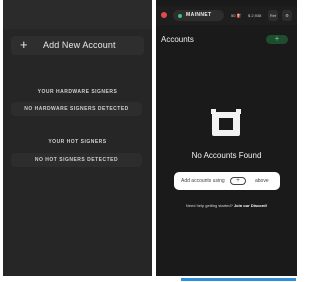 This screenshot has width=320, height=282. What do you see at coordinates (180, 16) in the screenshot?
I see `network-status-icon` at bounding box center [180, 16].